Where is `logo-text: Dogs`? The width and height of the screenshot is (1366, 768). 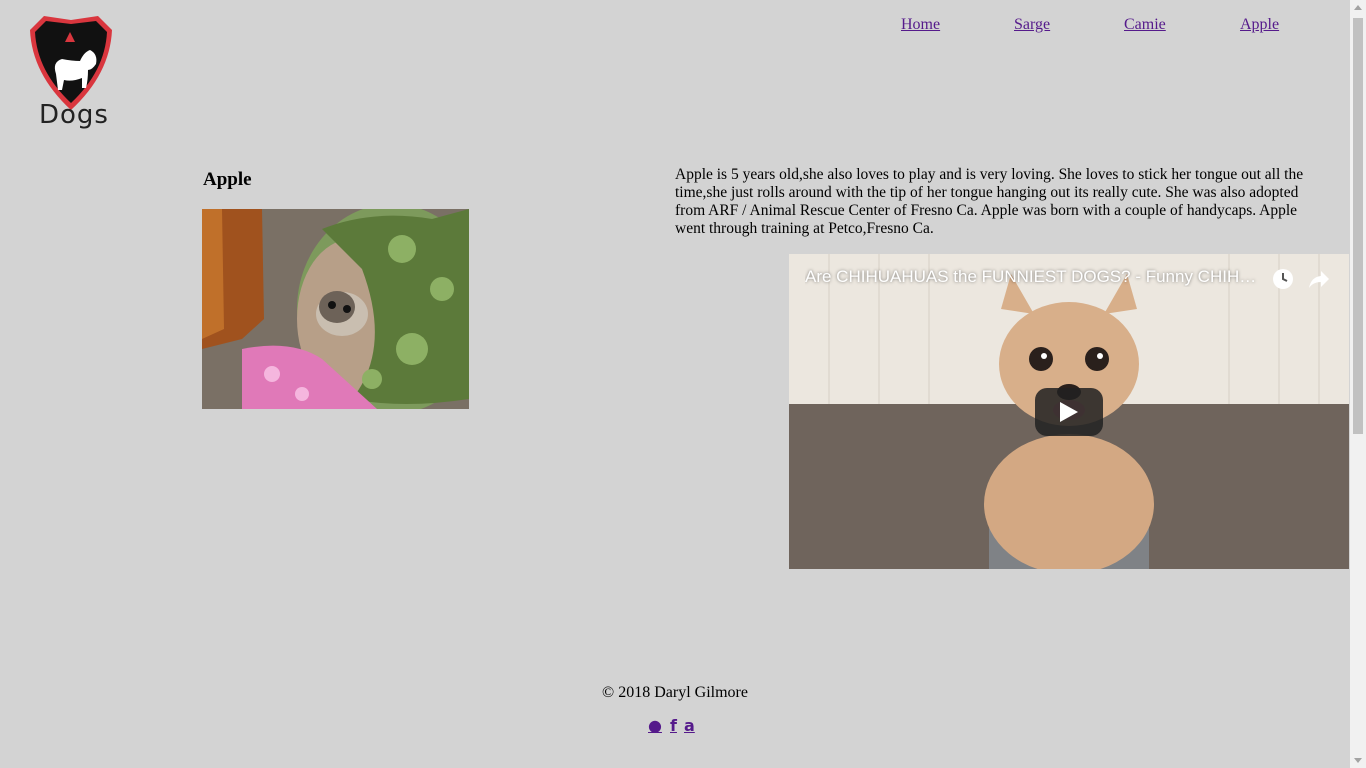
logo-text: Dogs is located at coordinates (74, 115).